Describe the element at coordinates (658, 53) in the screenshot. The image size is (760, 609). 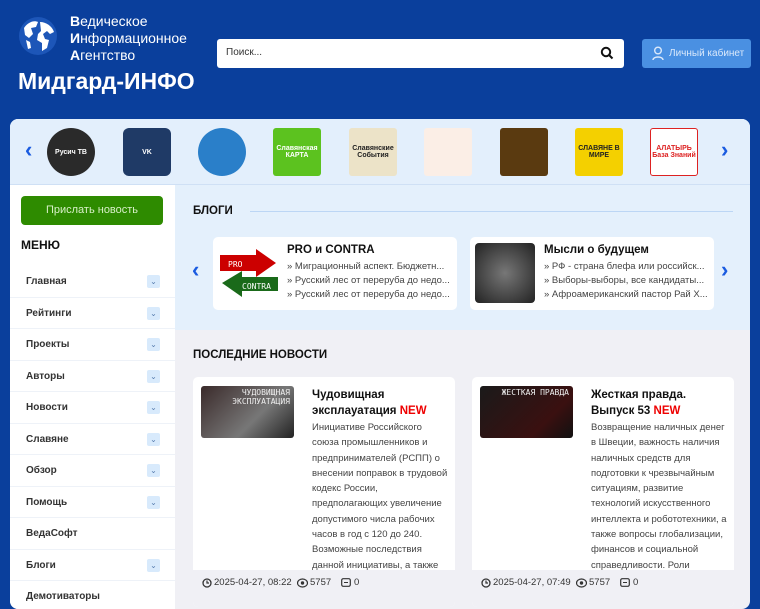
I see `user-icon` at that location.